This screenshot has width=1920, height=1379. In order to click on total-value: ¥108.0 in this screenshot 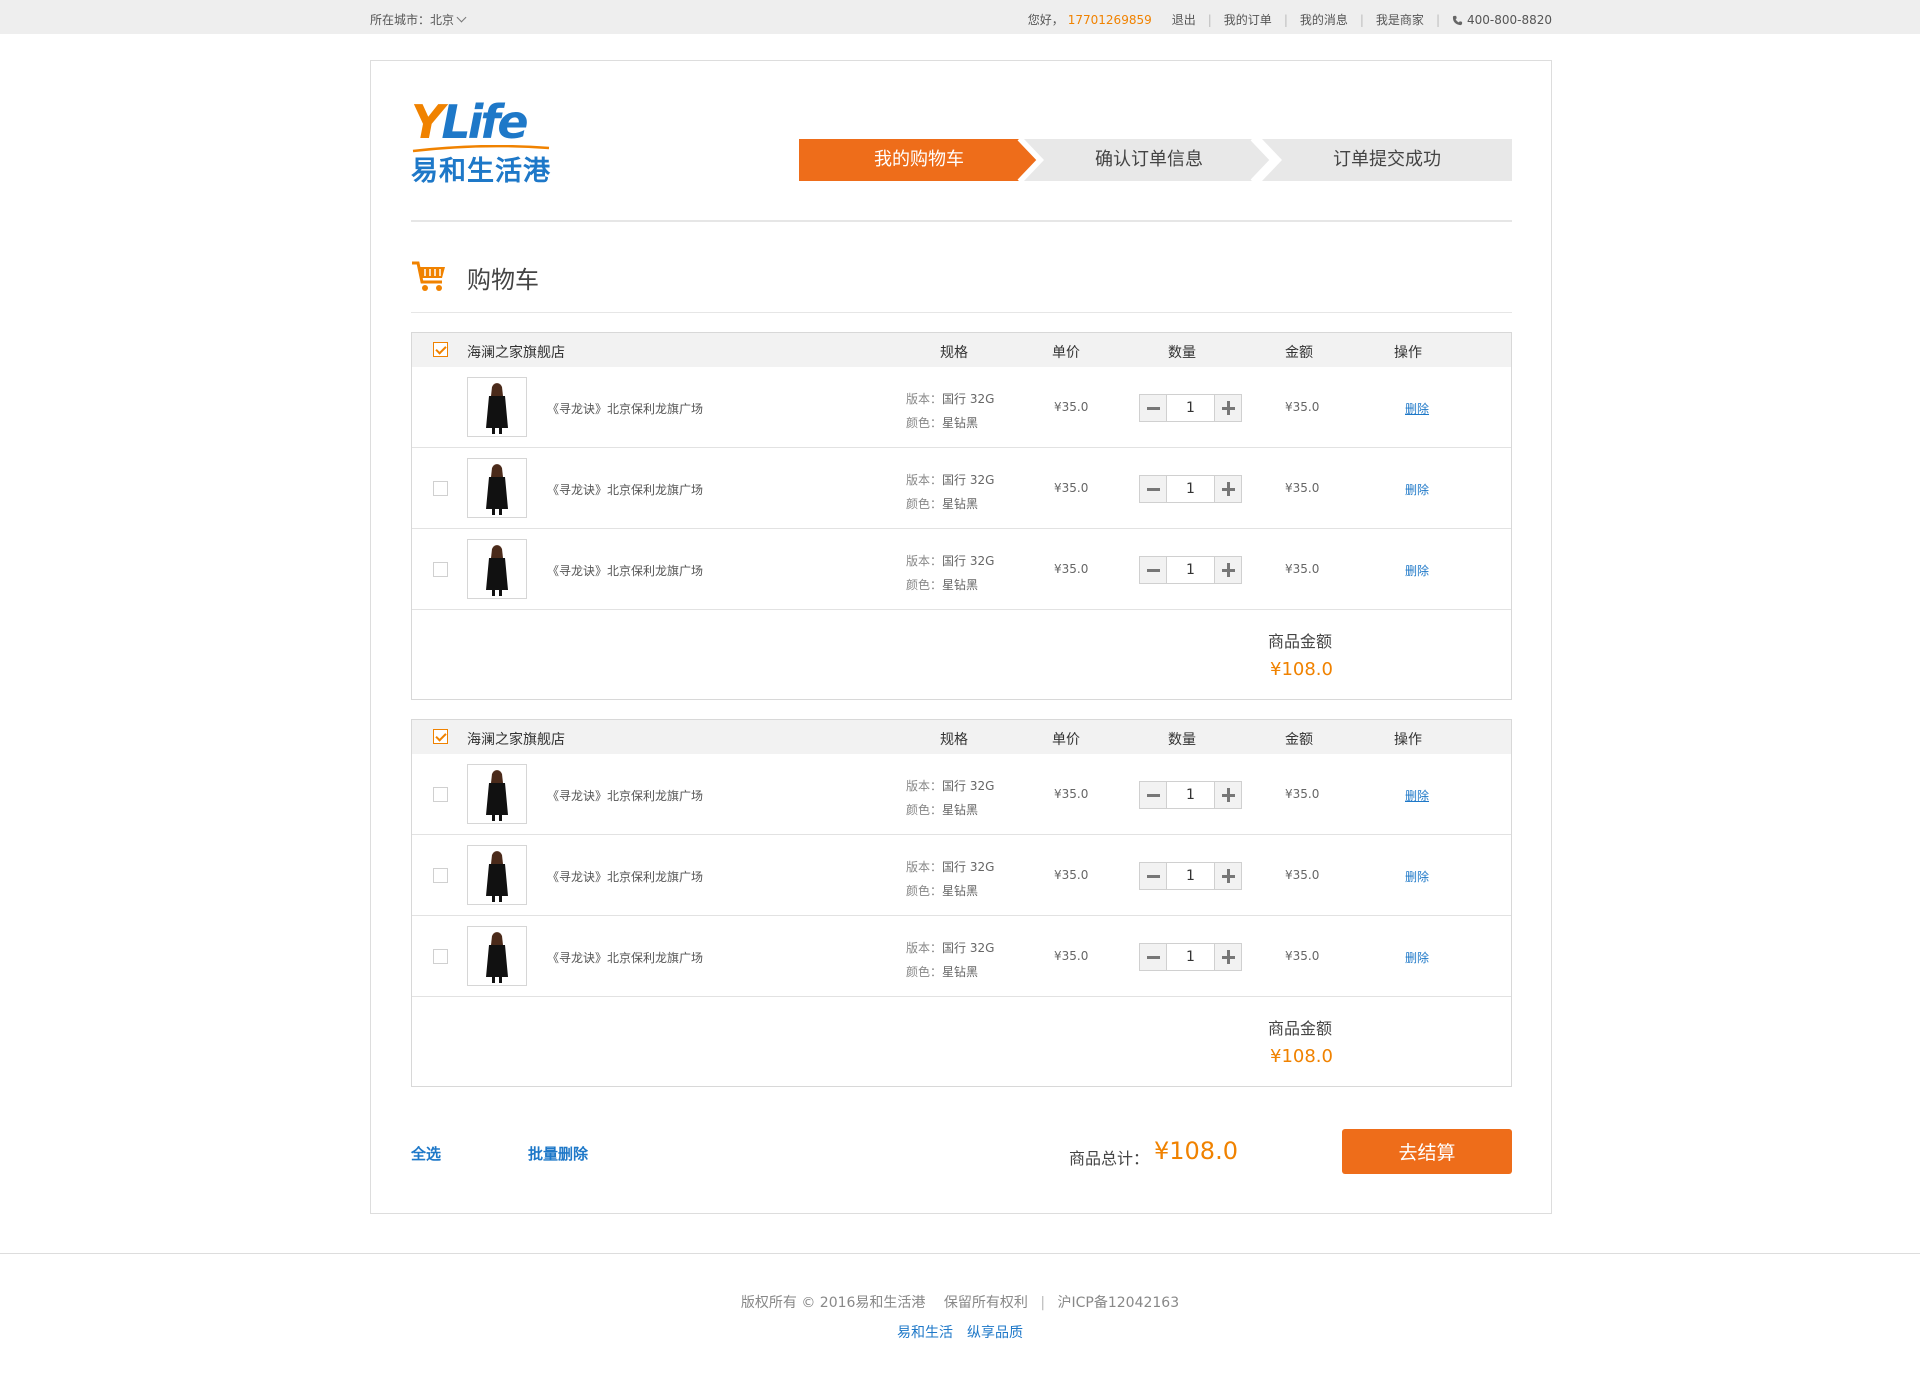, I will do `click(1196, 1151)`.